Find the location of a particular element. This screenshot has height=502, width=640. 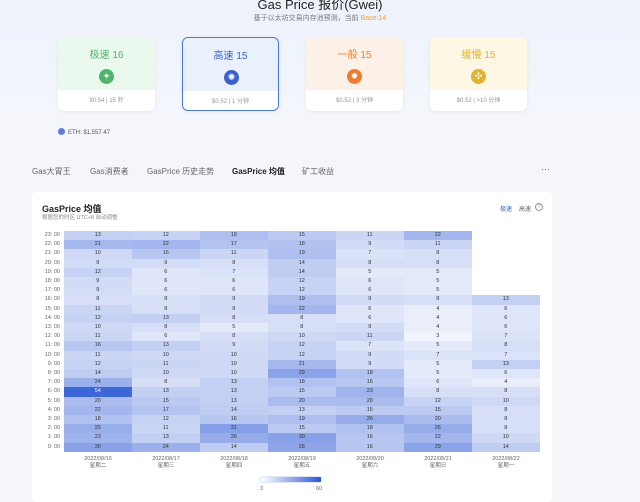

speed-card-2: 一般 15 ✹ $0.52 | 3 分钟 is located at coordinates (354, 74).